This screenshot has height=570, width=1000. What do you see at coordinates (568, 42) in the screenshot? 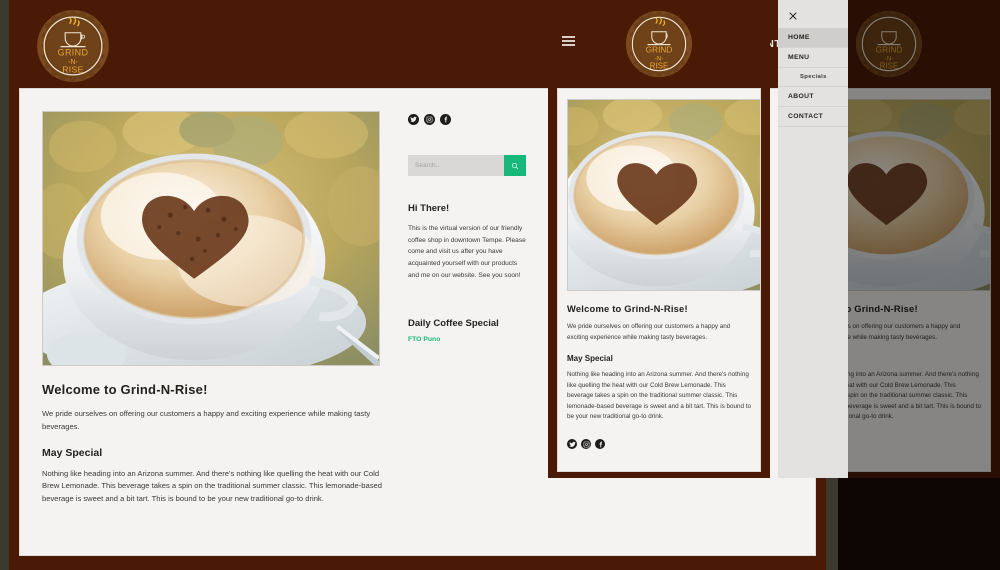
I see `hamburger-menu-icon` at bounding box center [568, 42].